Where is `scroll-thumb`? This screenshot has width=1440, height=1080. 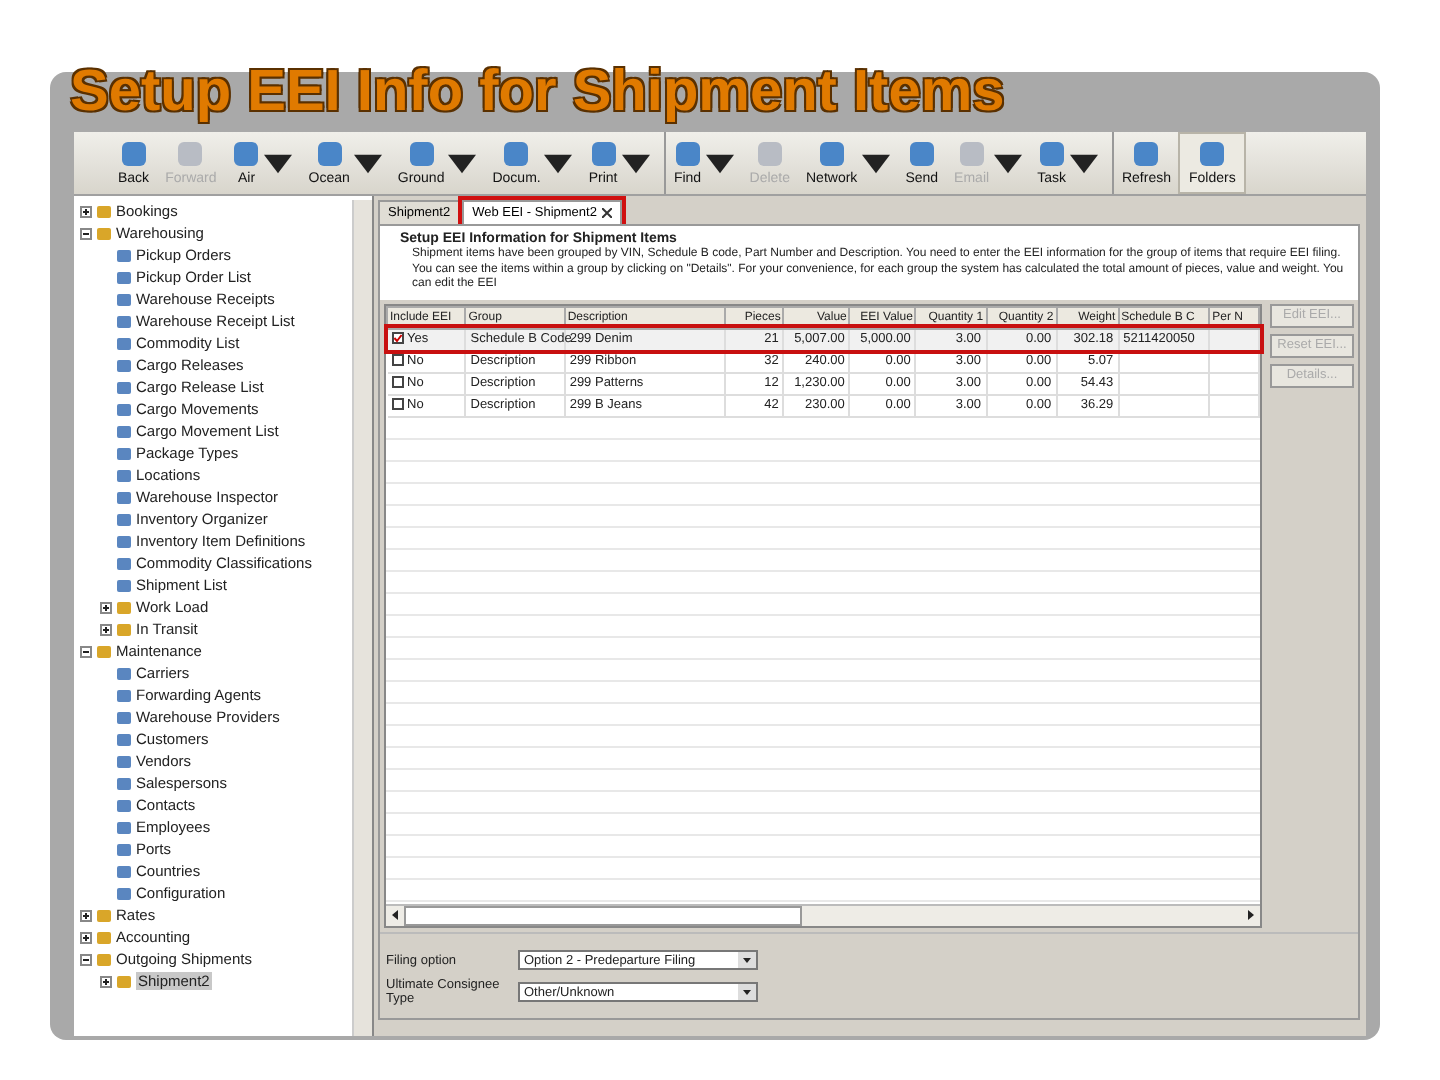 scroll-thumb is located at coordinates (603, 916).